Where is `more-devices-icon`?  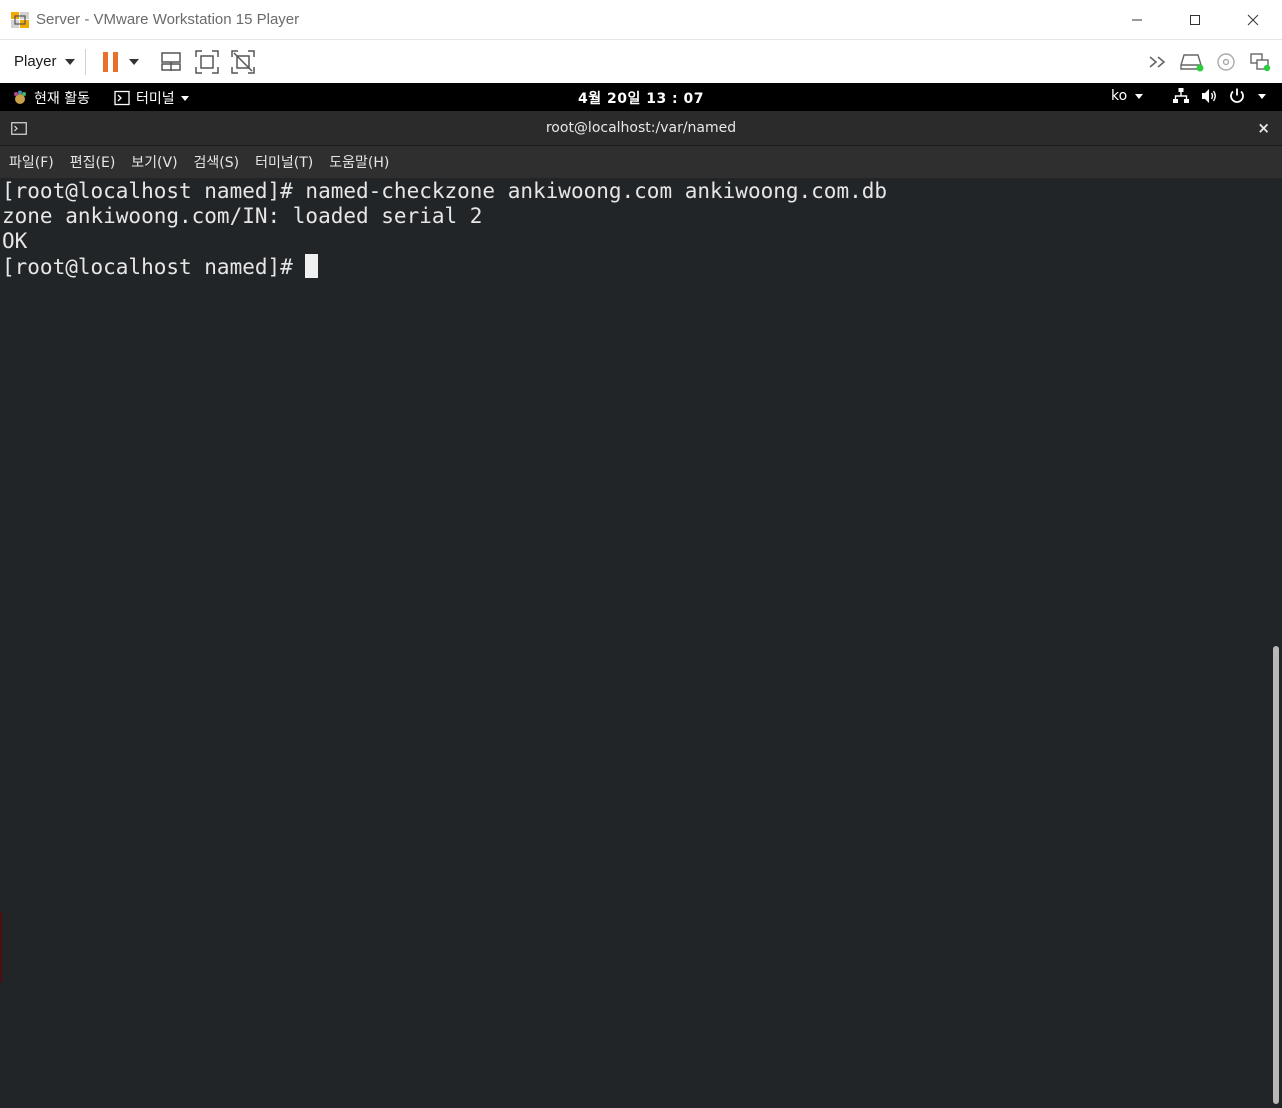 more-devices-icon is located at coordinates (1158, 62).